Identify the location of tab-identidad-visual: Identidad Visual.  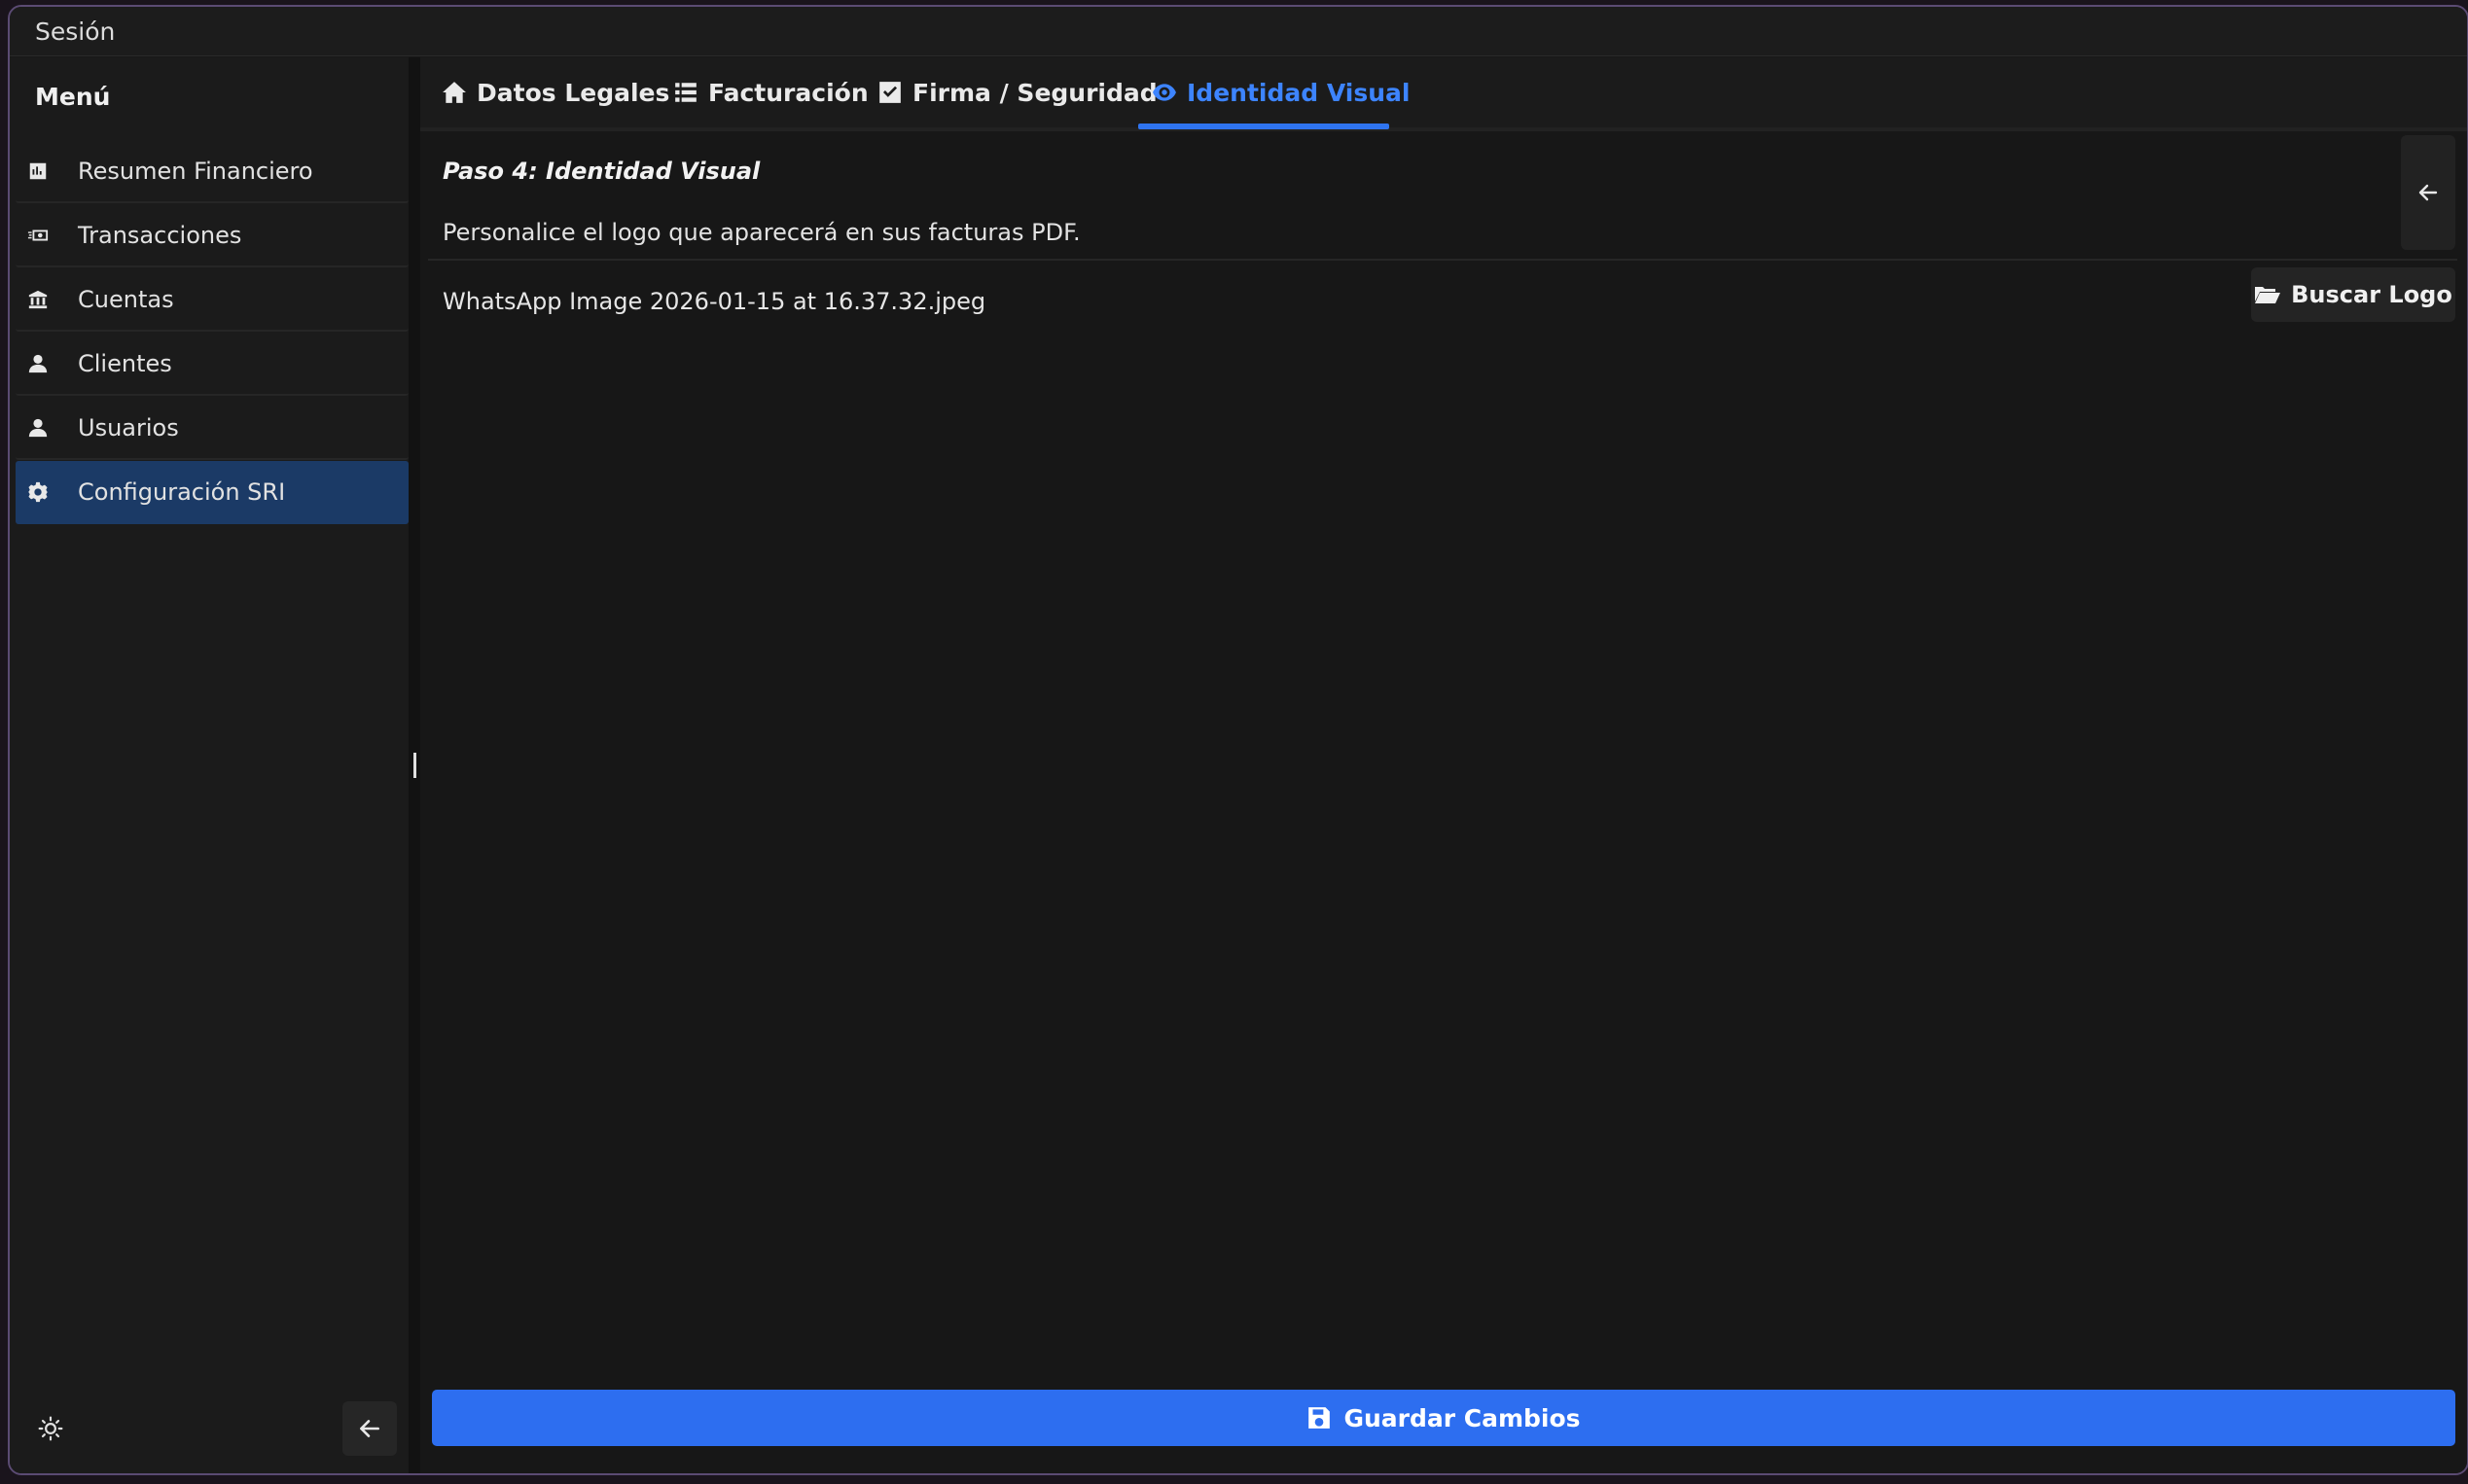
(1281, 92).